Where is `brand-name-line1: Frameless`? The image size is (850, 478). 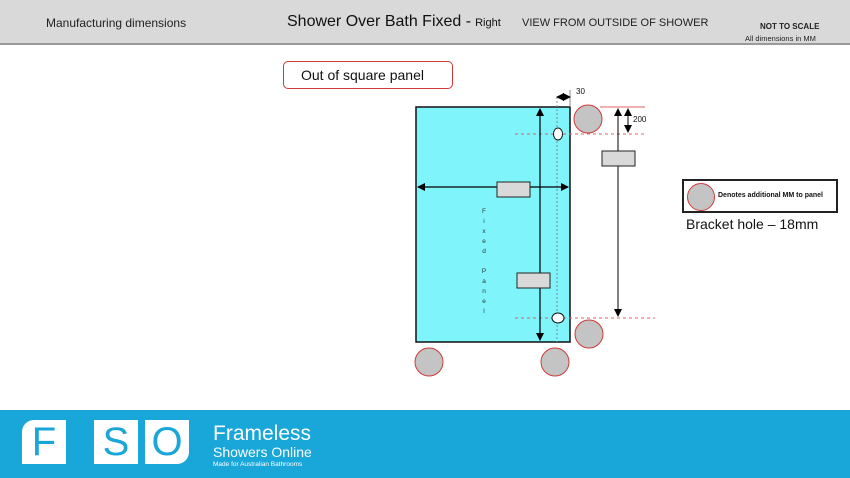 brand-name-line1: Frameless is located at coordinates (262, 433).